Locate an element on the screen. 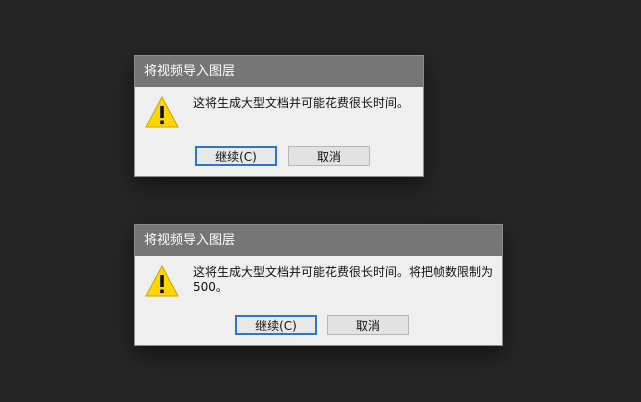  dialog-message: 这将生成大型文档并可能花费很长时间。 is located at coordinates (301, 103).